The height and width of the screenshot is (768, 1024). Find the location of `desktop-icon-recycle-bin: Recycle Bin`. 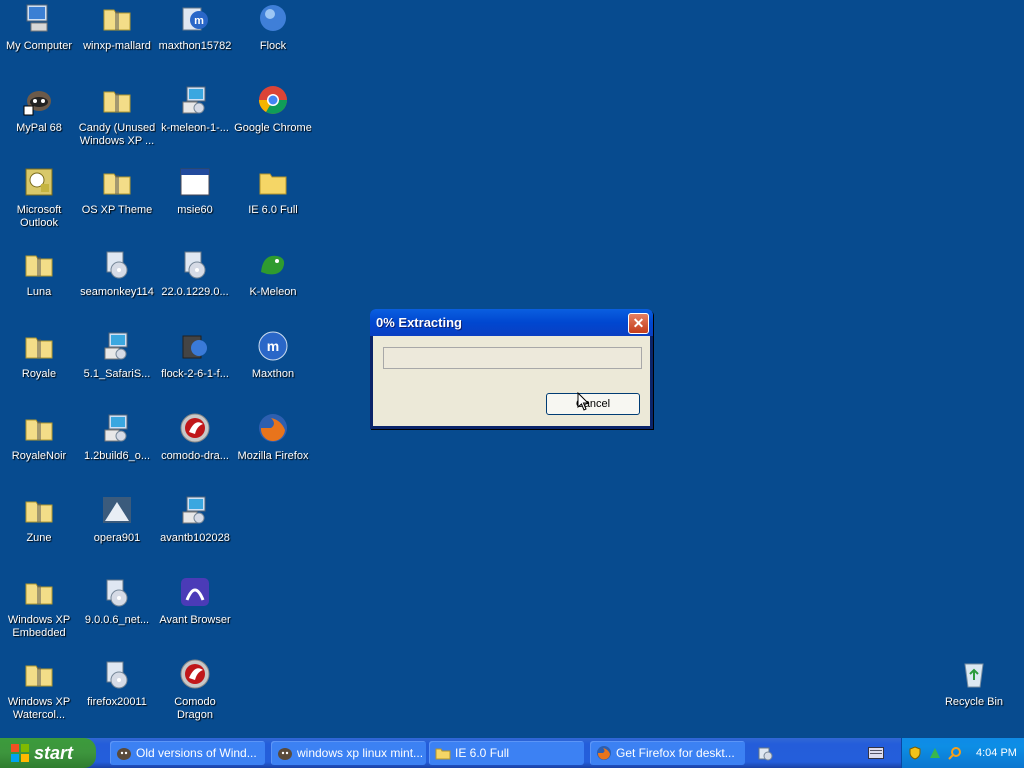

desktop-icon-recycle-bin: Recycle Bin is located at coordinates (974, 696).